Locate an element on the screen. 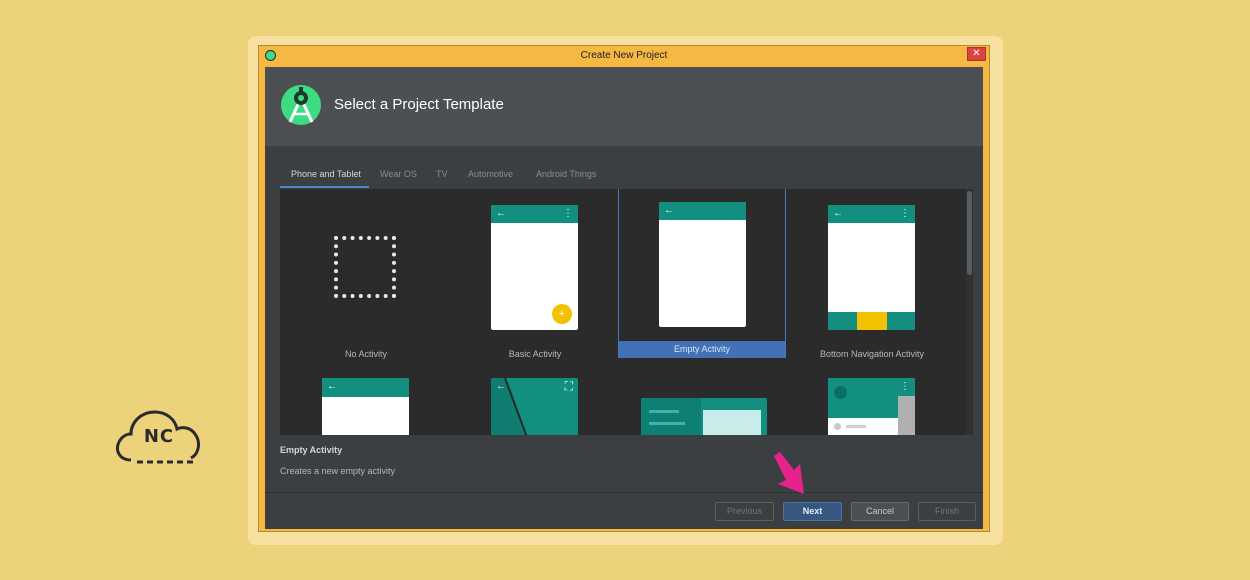  template-preview-row2-2: ← ⛶ is located at coordinates (534, 406).